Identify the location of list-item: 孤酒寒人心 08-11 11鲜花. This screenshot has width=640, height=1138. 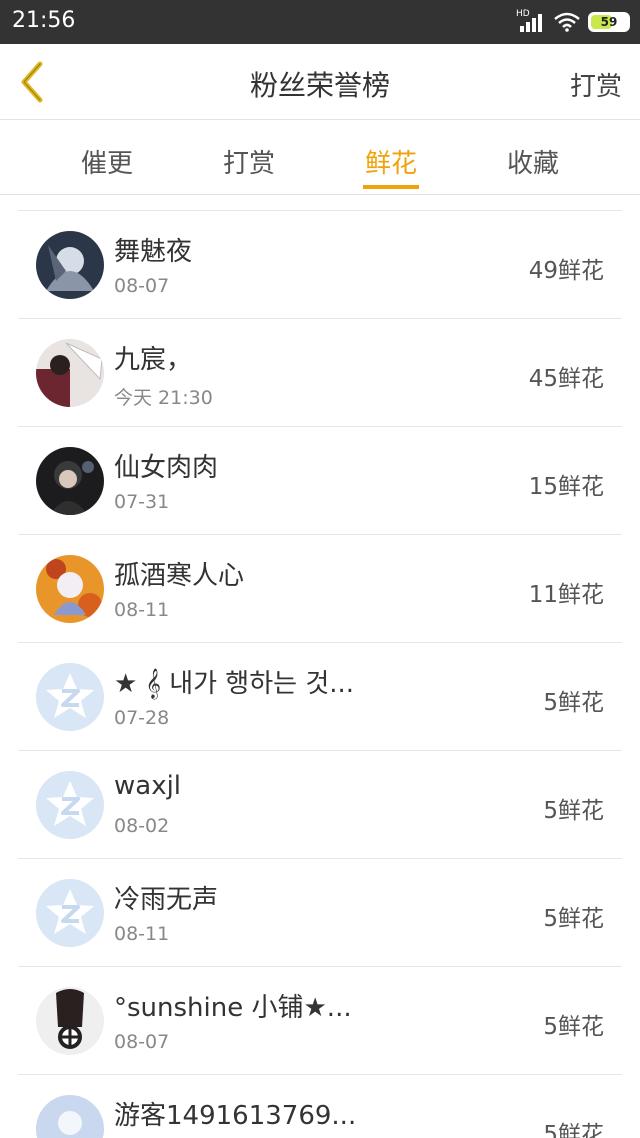
(320, 589).